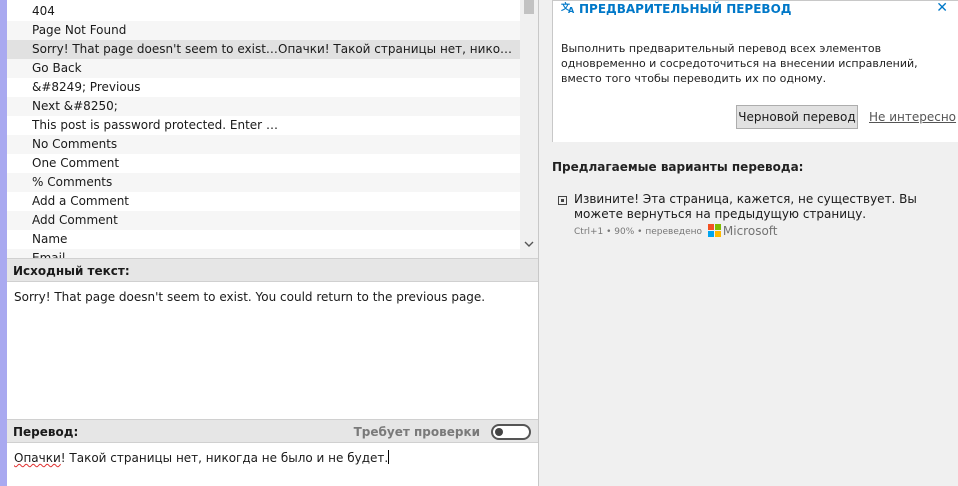 This screenshot has height=486, width=958. What do you see at coordinates (529, 246) in the screenshot?
I see `chevron-down-icon` at bounding box center [529, 246].